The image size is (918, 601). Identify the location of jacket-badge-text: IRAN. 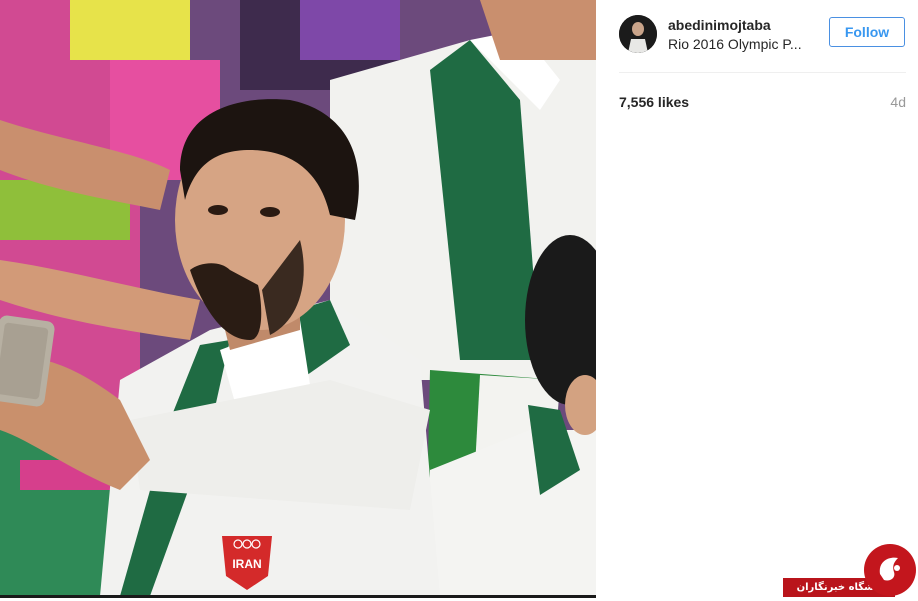
(246, 564).